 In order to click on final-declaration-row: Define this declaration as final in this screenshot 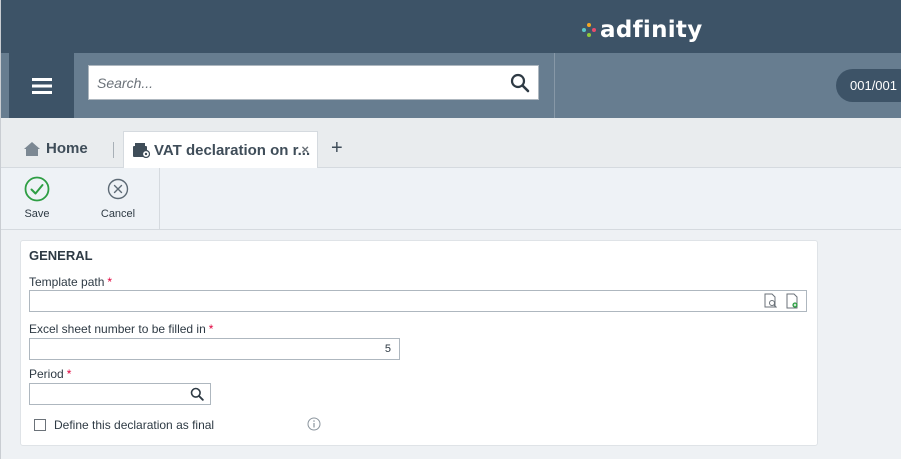, I will do `click(124, 425)`.